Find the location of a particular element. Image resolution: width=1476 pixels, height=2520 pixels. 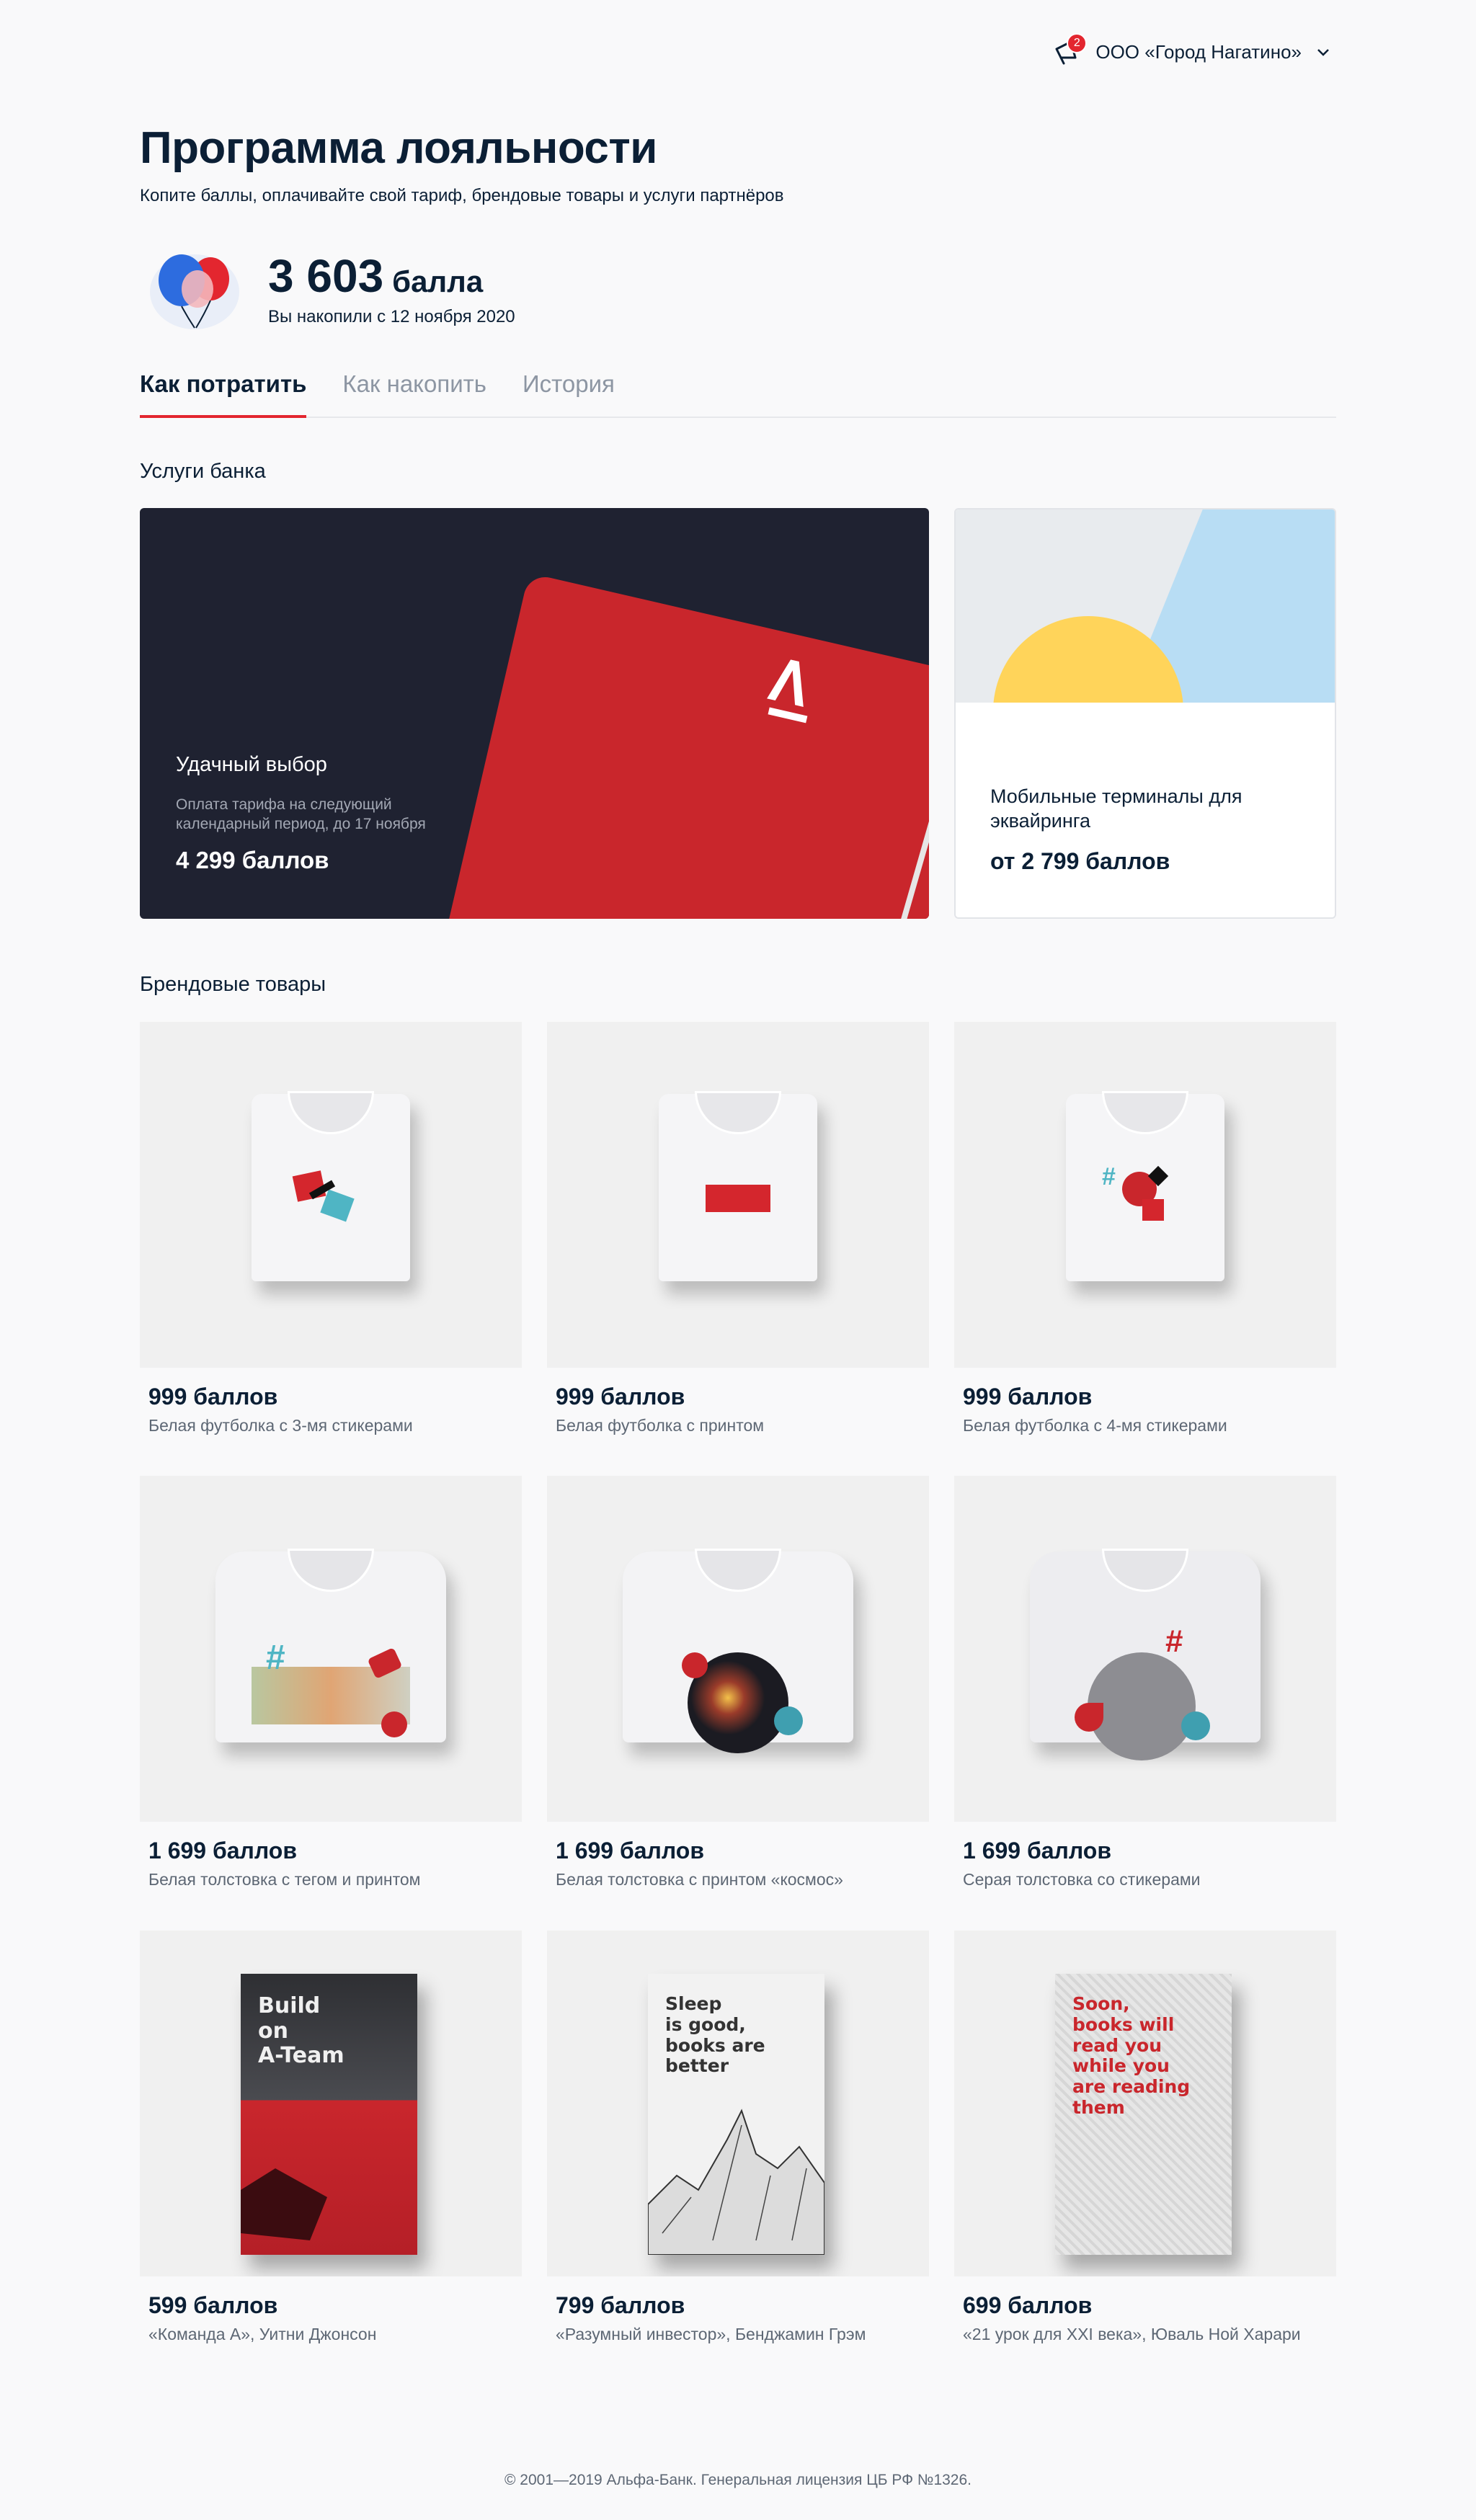

product-name: Белая футболка с принтом is located at coordinates (660, 1425).